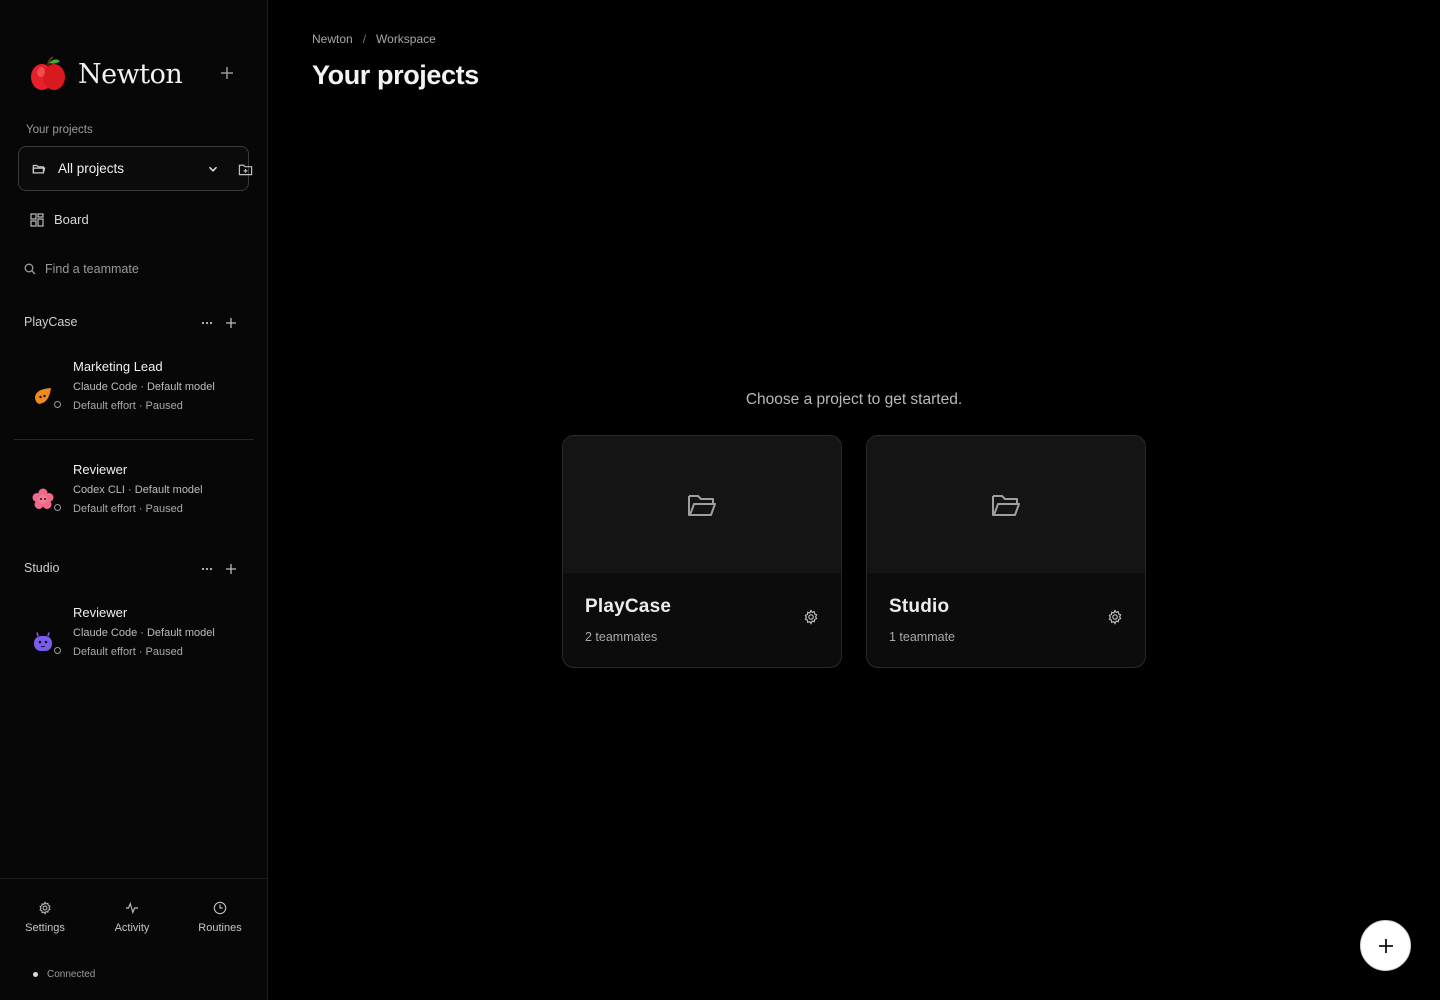  Describe the element at coordinates (42, 568) in the screenshot. I see `group-name: Studio` at that location.